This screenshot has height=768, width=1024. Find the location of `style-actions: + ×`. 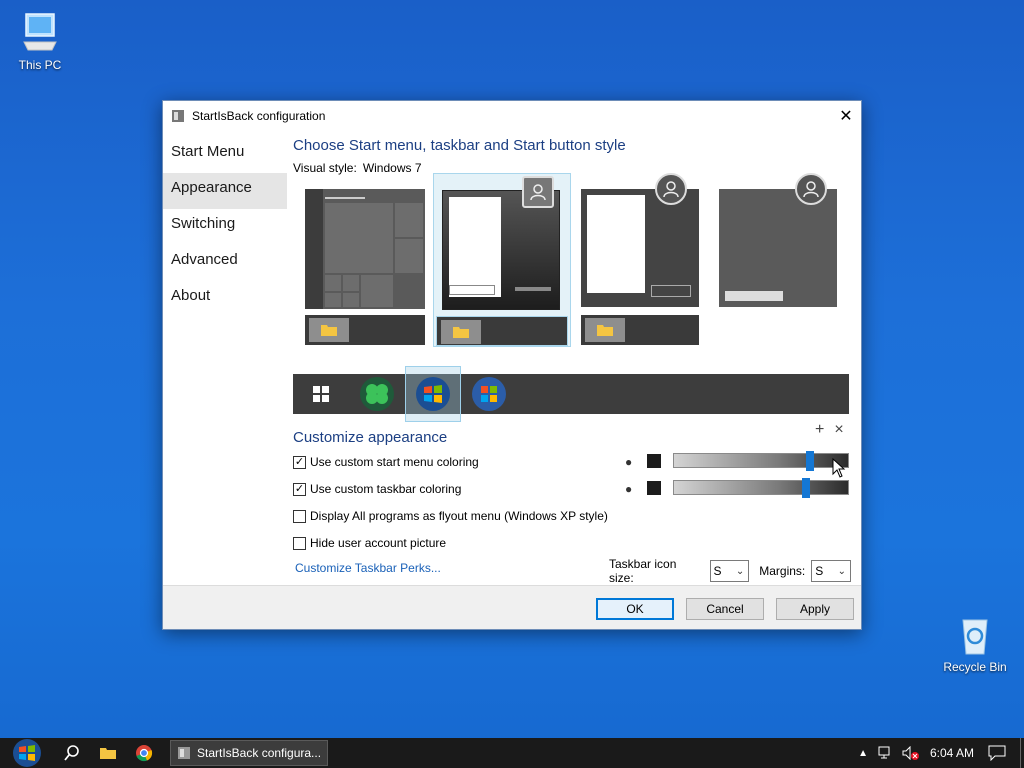

style-actions: + × is located at coordinates (824, 430).